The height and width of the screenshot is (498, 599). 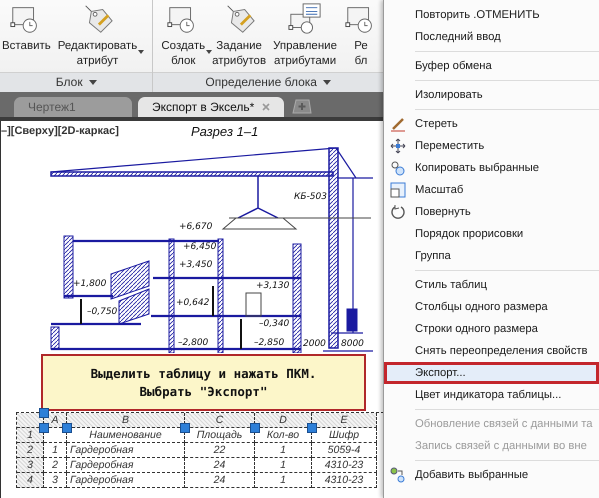 What do you see at coordinates (96, 131) in the screenshot?
I see `viewport-label: –][Сверху][2D-каркас]` at bounding box center [96, 131].